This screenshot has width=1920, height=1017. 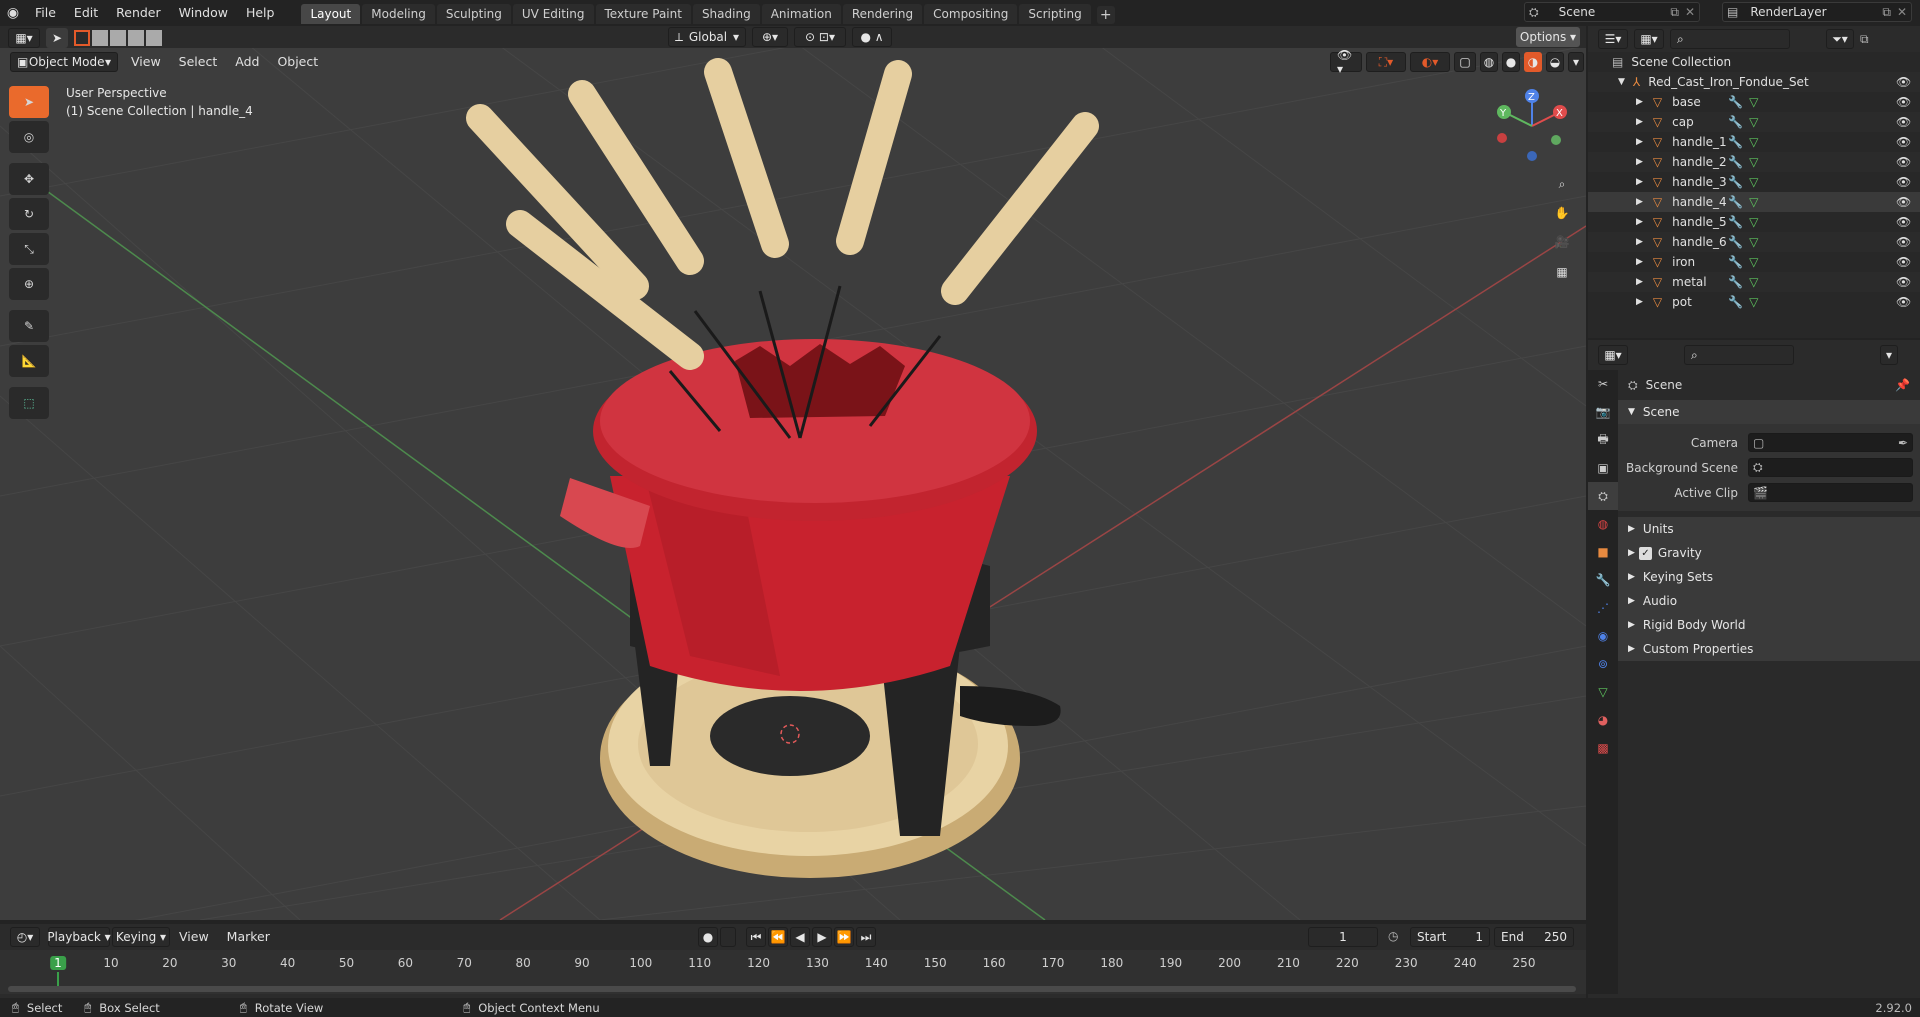 What do you see at coordinates (1346, 62) in the screenshot?
I see `visibility-dropdown: 👁▾` at bounding box center [1346, 62].